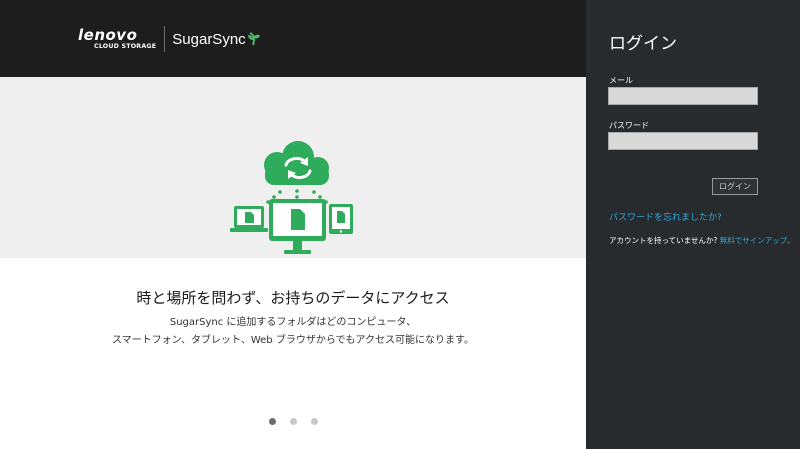 The width and height of the screenshot is (800, 449). I want to click on no-account-line: アカウントを持っていませんか? 無料でサインアップ。, so click(702, 240).